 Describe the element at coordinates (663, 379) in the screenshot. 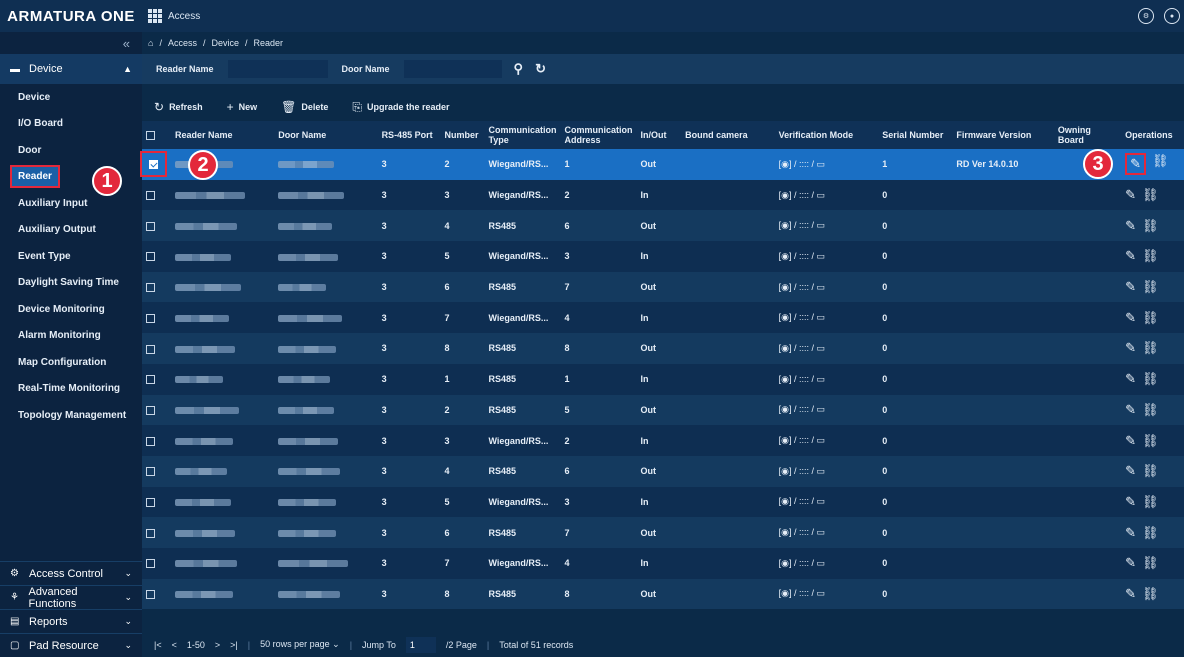

I see `table-row: 3 1 RS485 1 In [◉] / :::: / ▭ 0 ✎ ⛓` at that location.